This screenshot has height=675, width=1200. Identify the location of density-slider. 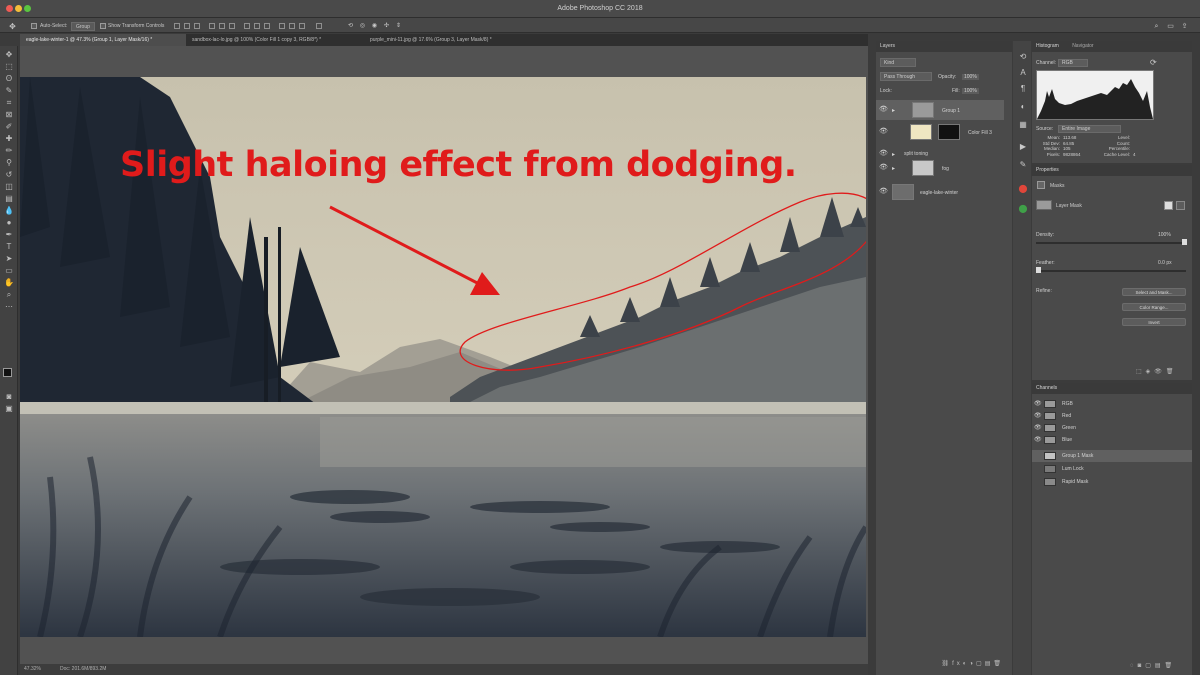
(1111, 243).